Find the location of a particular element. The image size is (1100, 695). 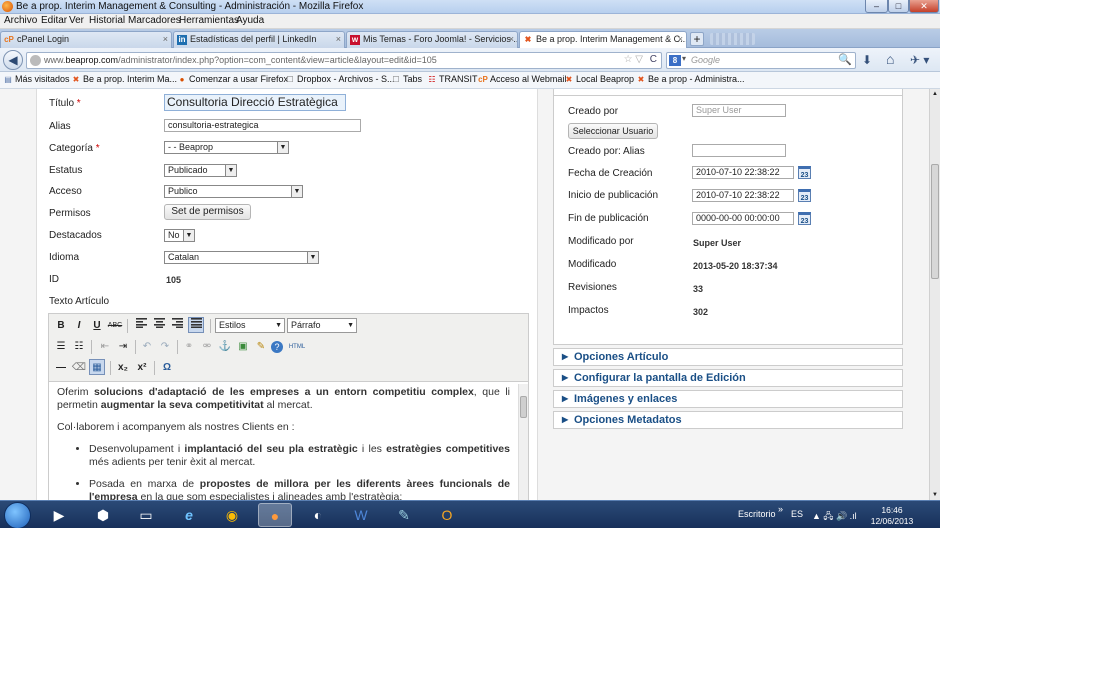

bookmark-tabs: ☐ Tabs is located at coordinates (406, 79).